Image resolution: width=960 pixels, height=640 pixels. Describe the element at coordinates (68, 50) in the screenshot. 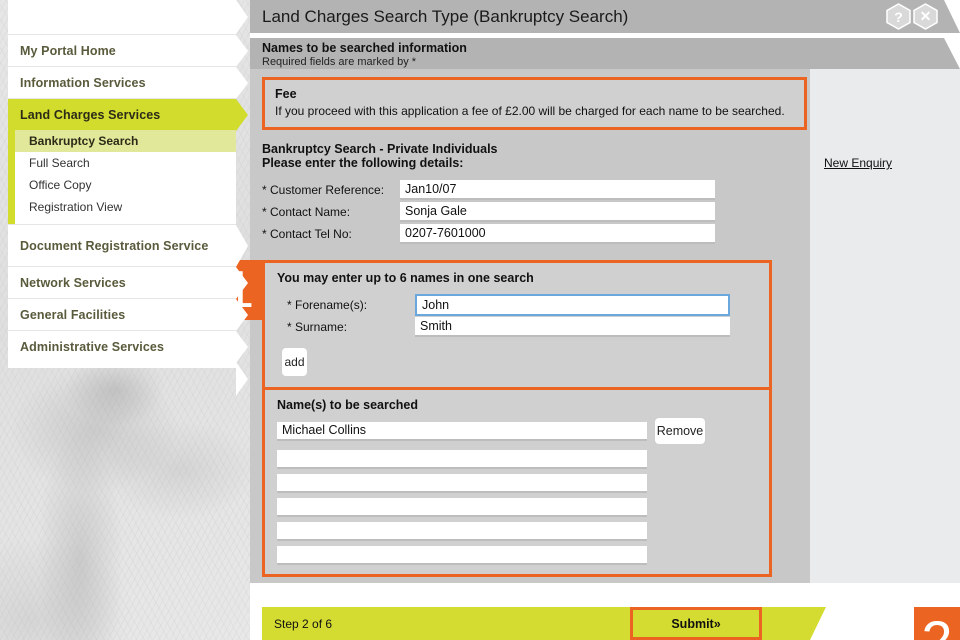

I see `sidebar-item-label: My Portal Home` at that location.